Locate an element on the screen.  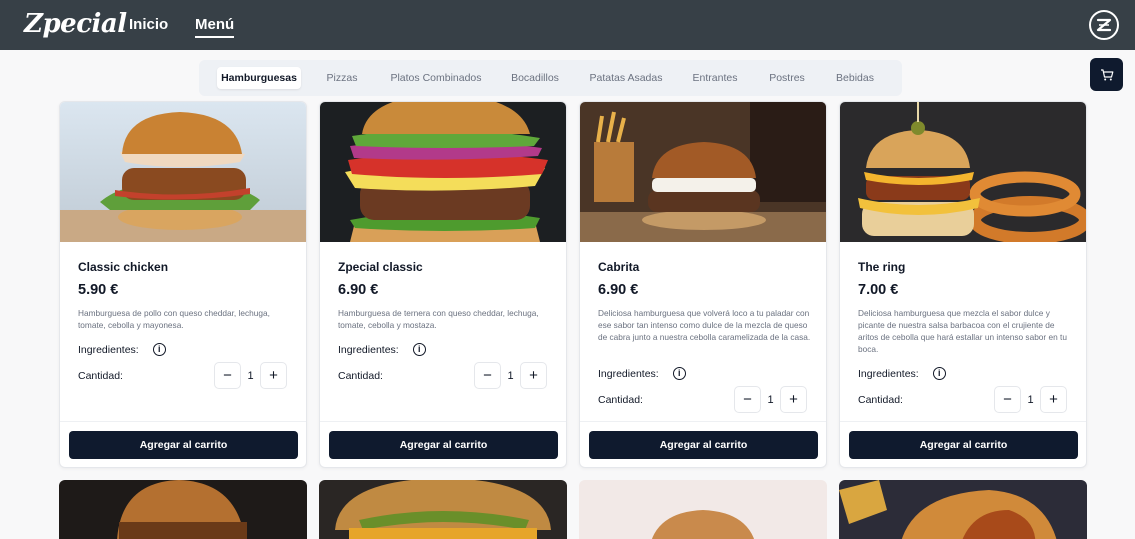
logo: Zpecial is located at coordinates (75, 24).